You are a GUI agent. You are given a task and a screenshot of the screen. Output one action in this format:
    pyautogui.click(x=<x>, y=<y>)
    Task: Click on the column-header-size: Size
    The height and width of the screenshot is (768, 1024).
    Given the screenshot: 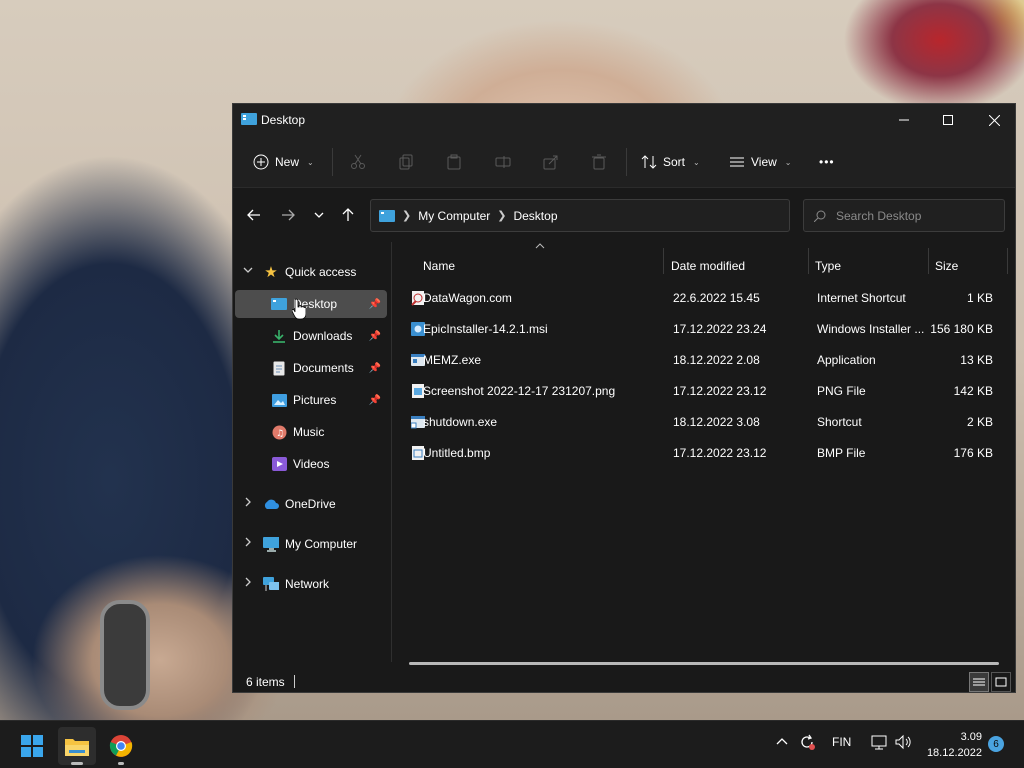 What is the action you would take?
    pyautogui.click(x=946, y=266)
    